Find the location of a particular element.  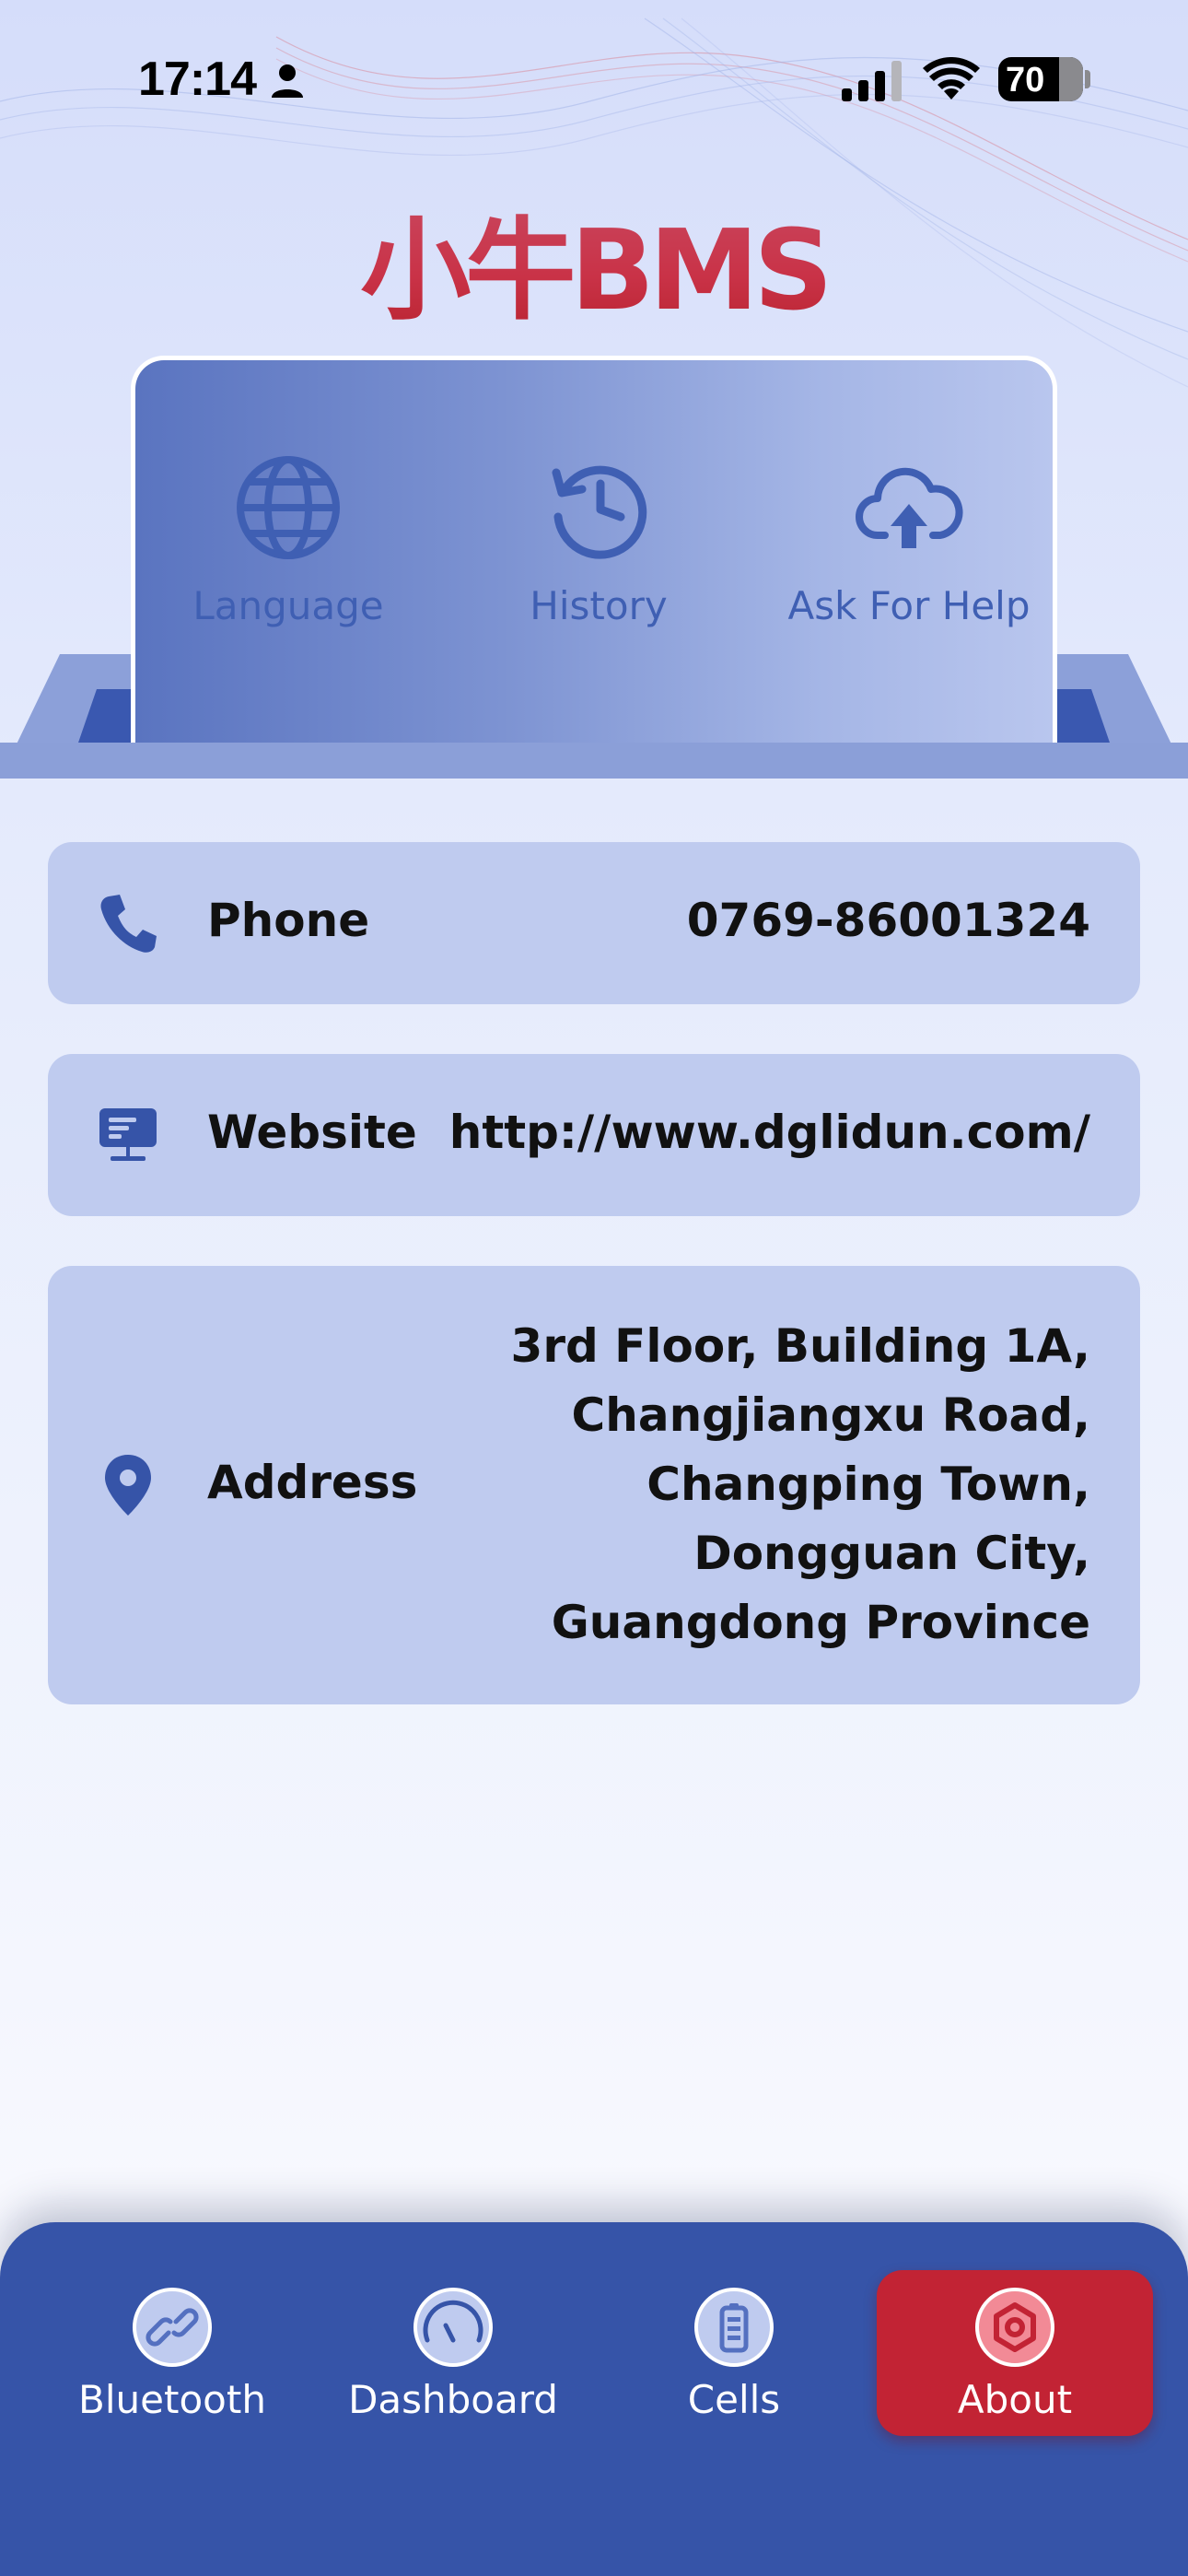

address-line: Guangdong Province is located at coordinates (821, 1622).